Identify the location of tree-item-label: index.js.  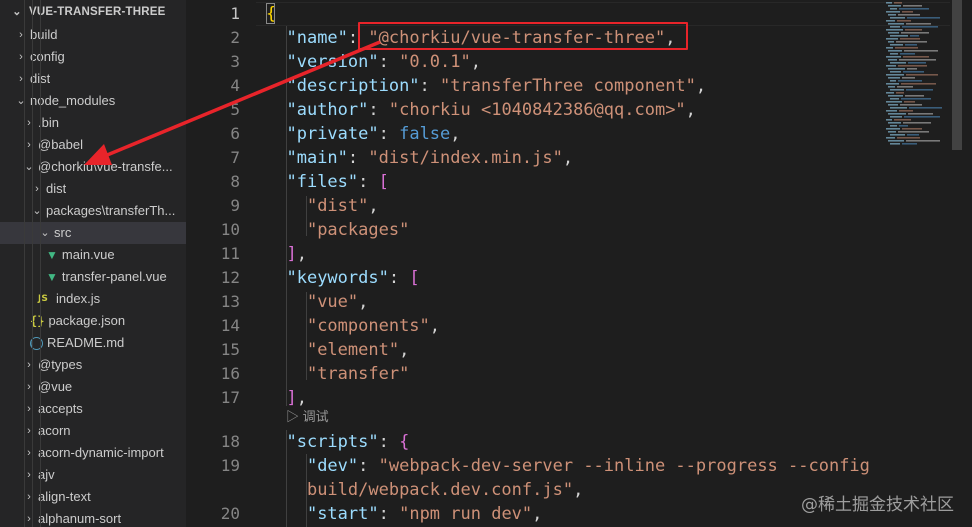
(78, 298).